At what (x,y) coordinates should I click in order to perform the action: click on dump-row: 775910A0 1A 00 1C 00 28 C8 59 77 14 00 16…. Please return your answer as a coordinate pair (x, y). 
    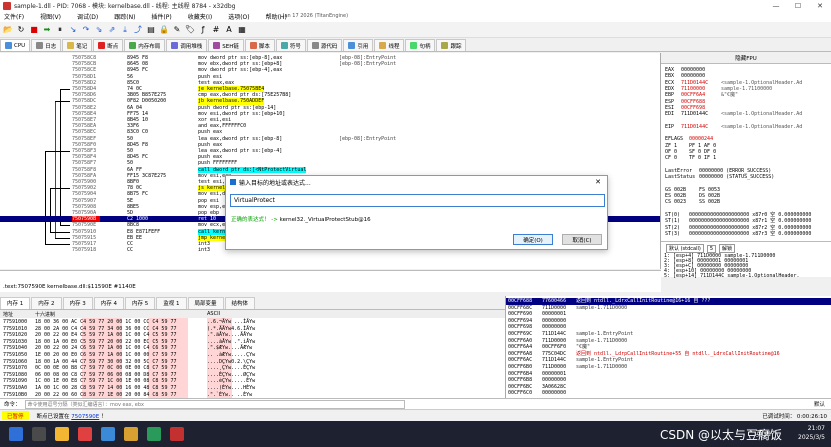
    Looking at the image, I should click on (252, 388).